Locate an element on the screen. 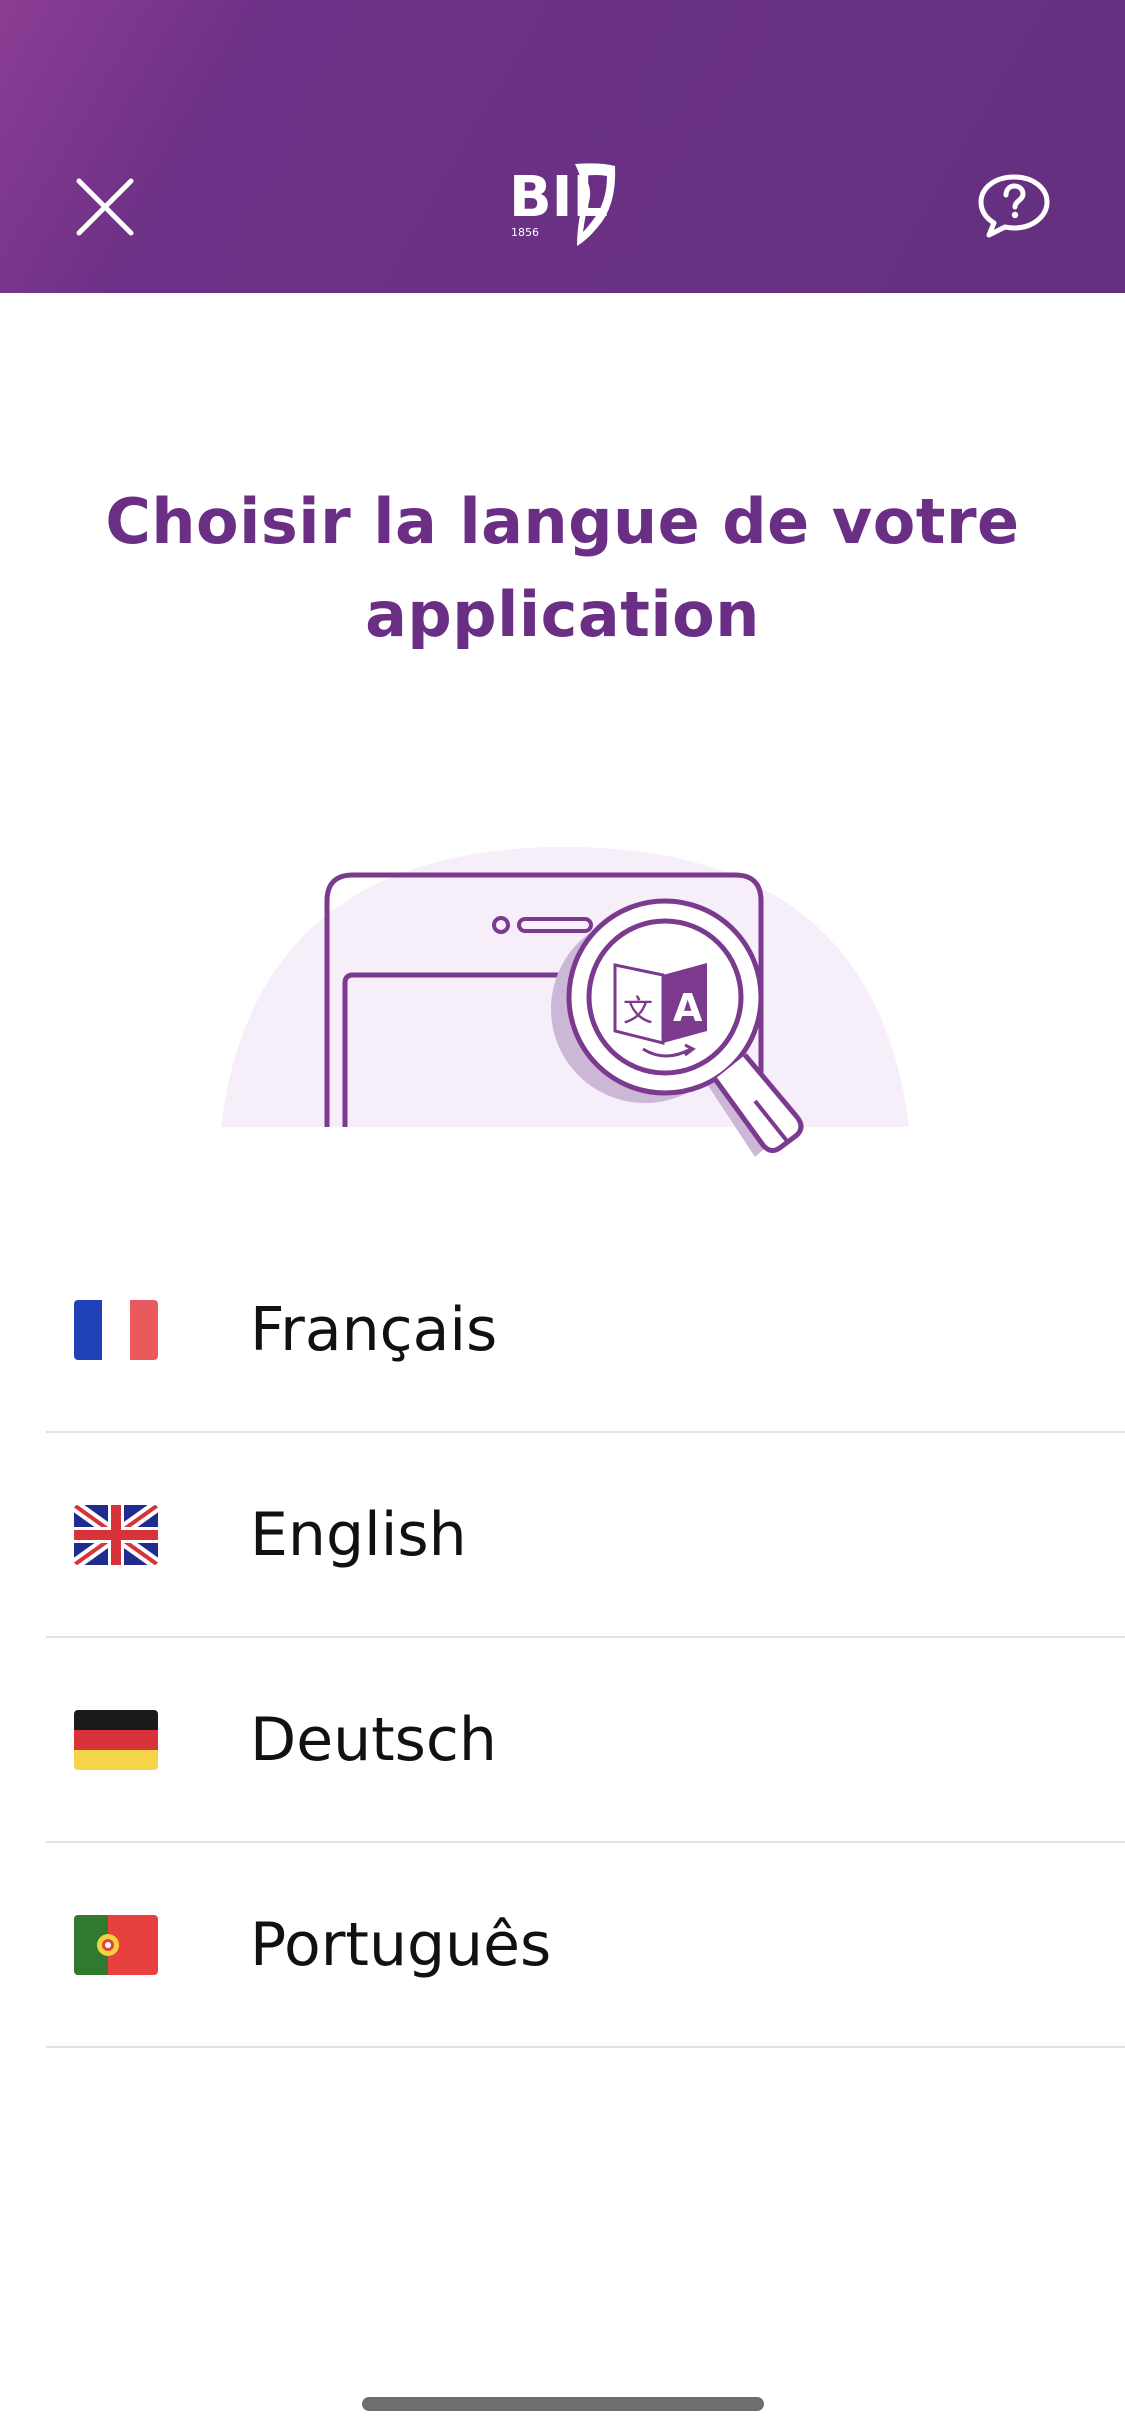  logo-year: 1856 is located at coordinates (525, 232).